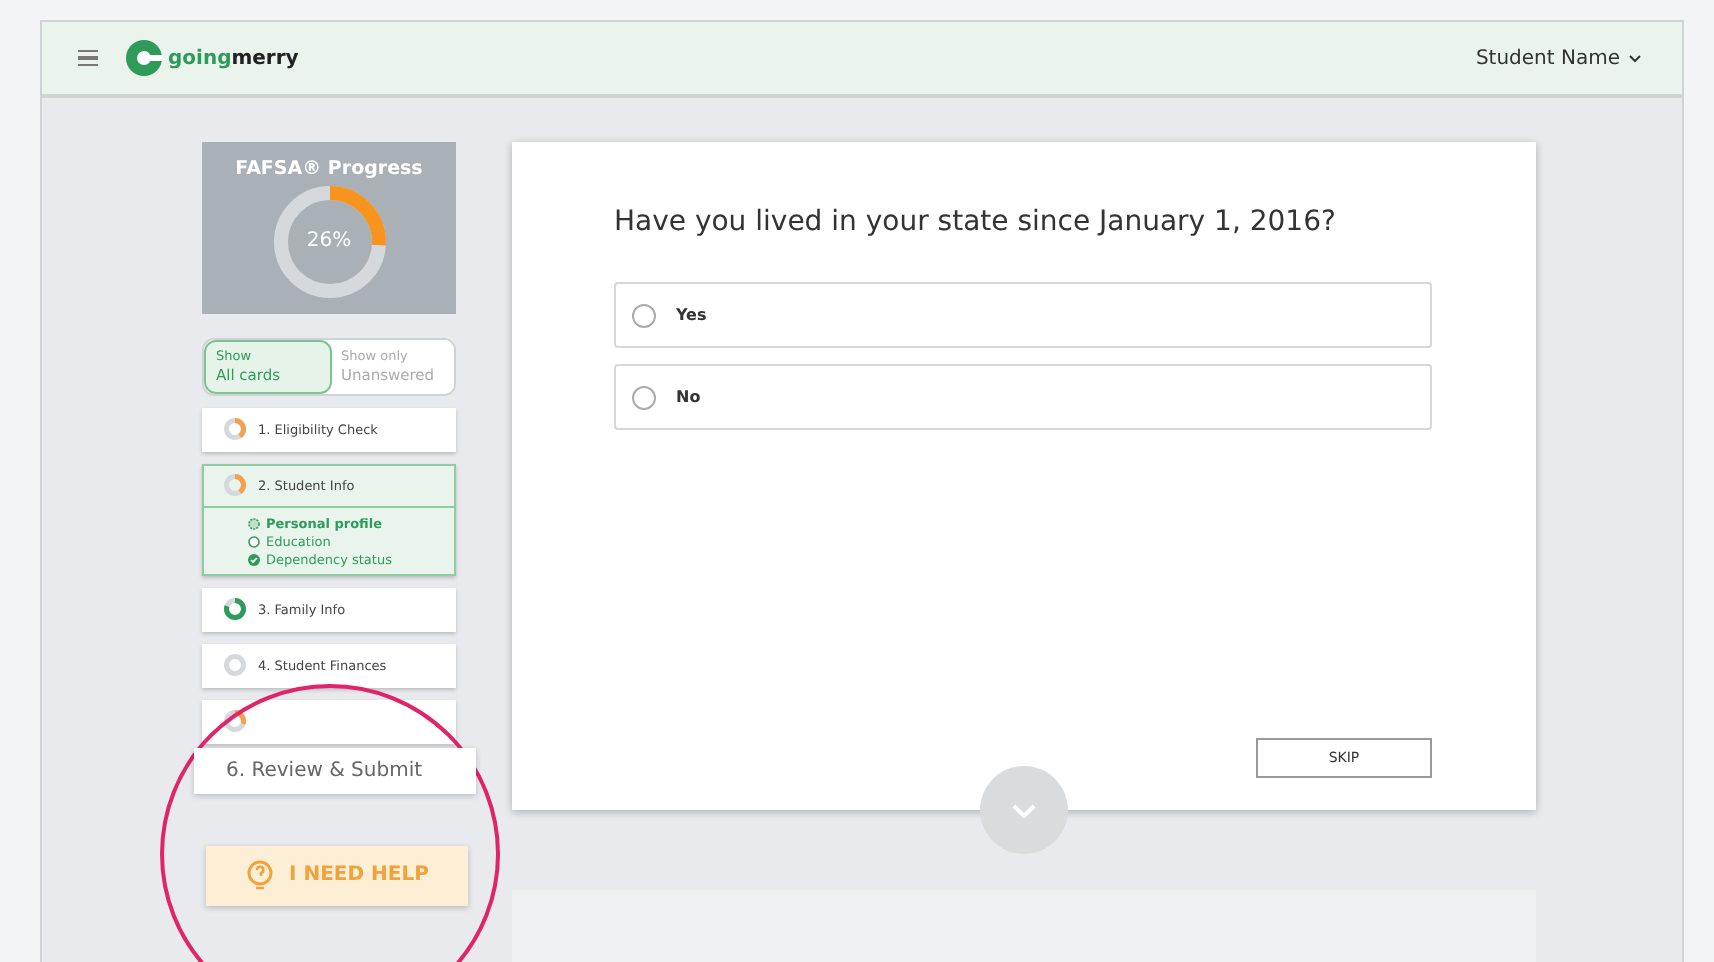 The image size is (1714, 962). What do you see at coordinates (335, 770) in the screenshot?
I see `step-card: 6. Review & Submit` at bounding box center [335, 770].